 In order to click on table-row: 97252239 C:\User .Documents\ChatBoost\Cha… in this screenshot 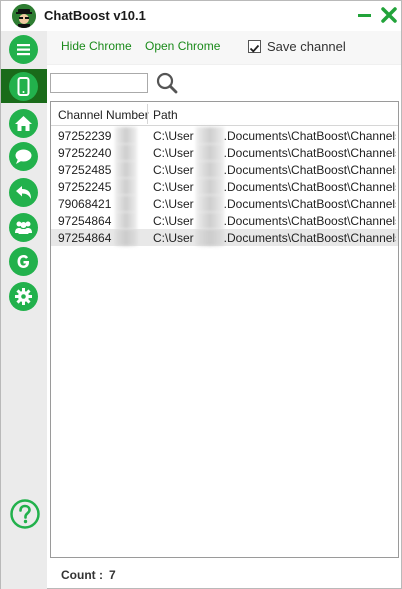, I will do `click(224, 135)`.